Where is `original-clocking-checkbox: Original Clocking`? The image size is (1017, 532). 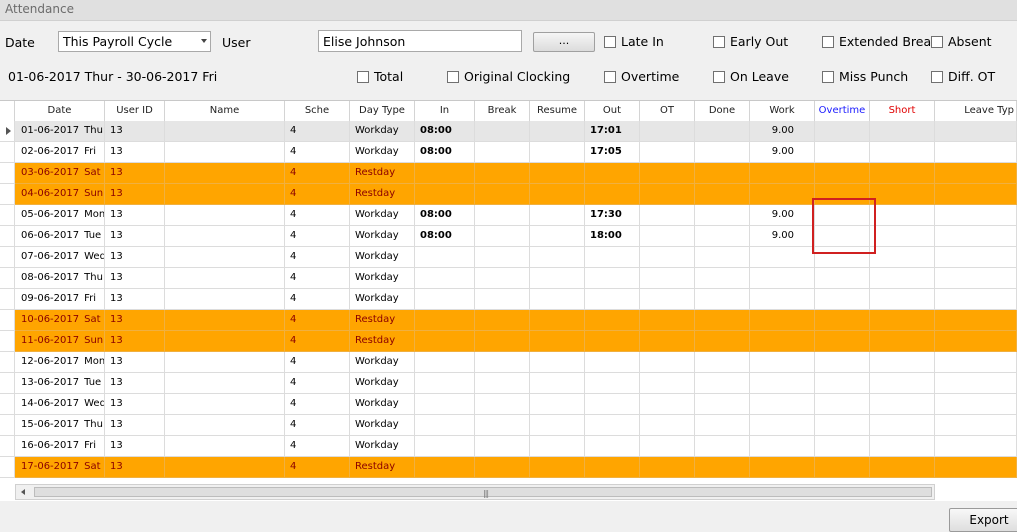
original-clocking-checkbox: Original Clocking is located at coordinates (508, 76).